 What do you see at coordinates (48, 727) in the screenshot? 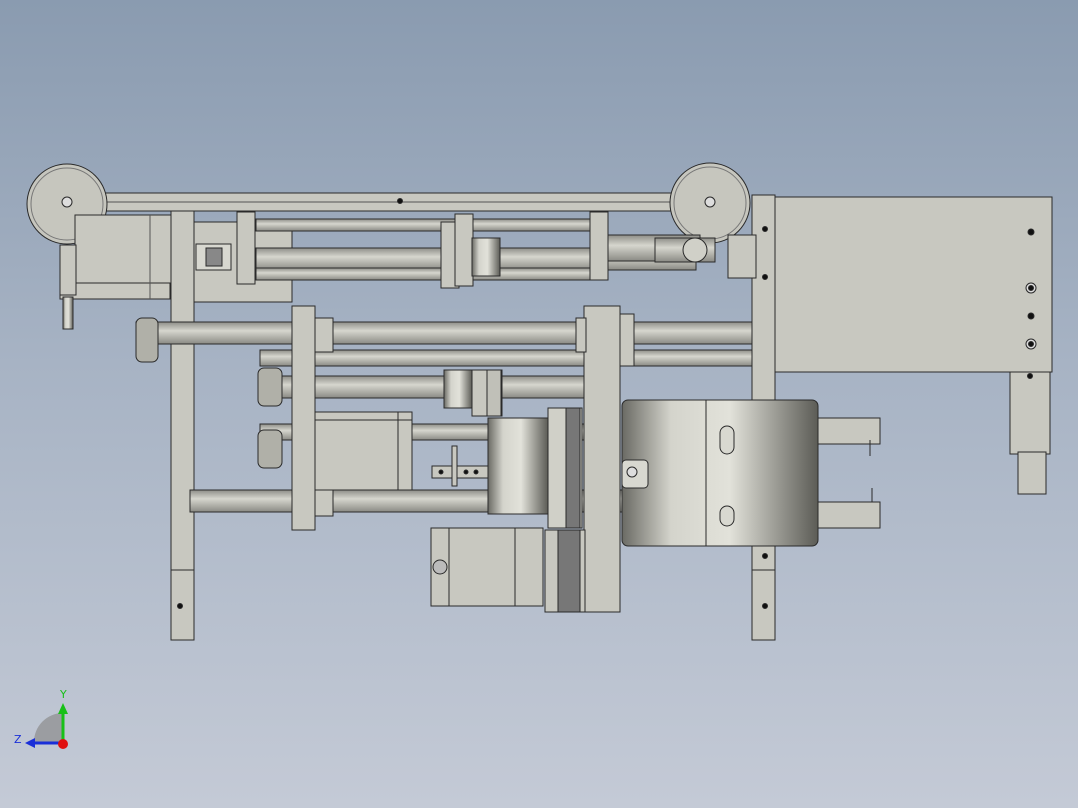
I see `triad-quadrant` at bounding box center [48, 727].